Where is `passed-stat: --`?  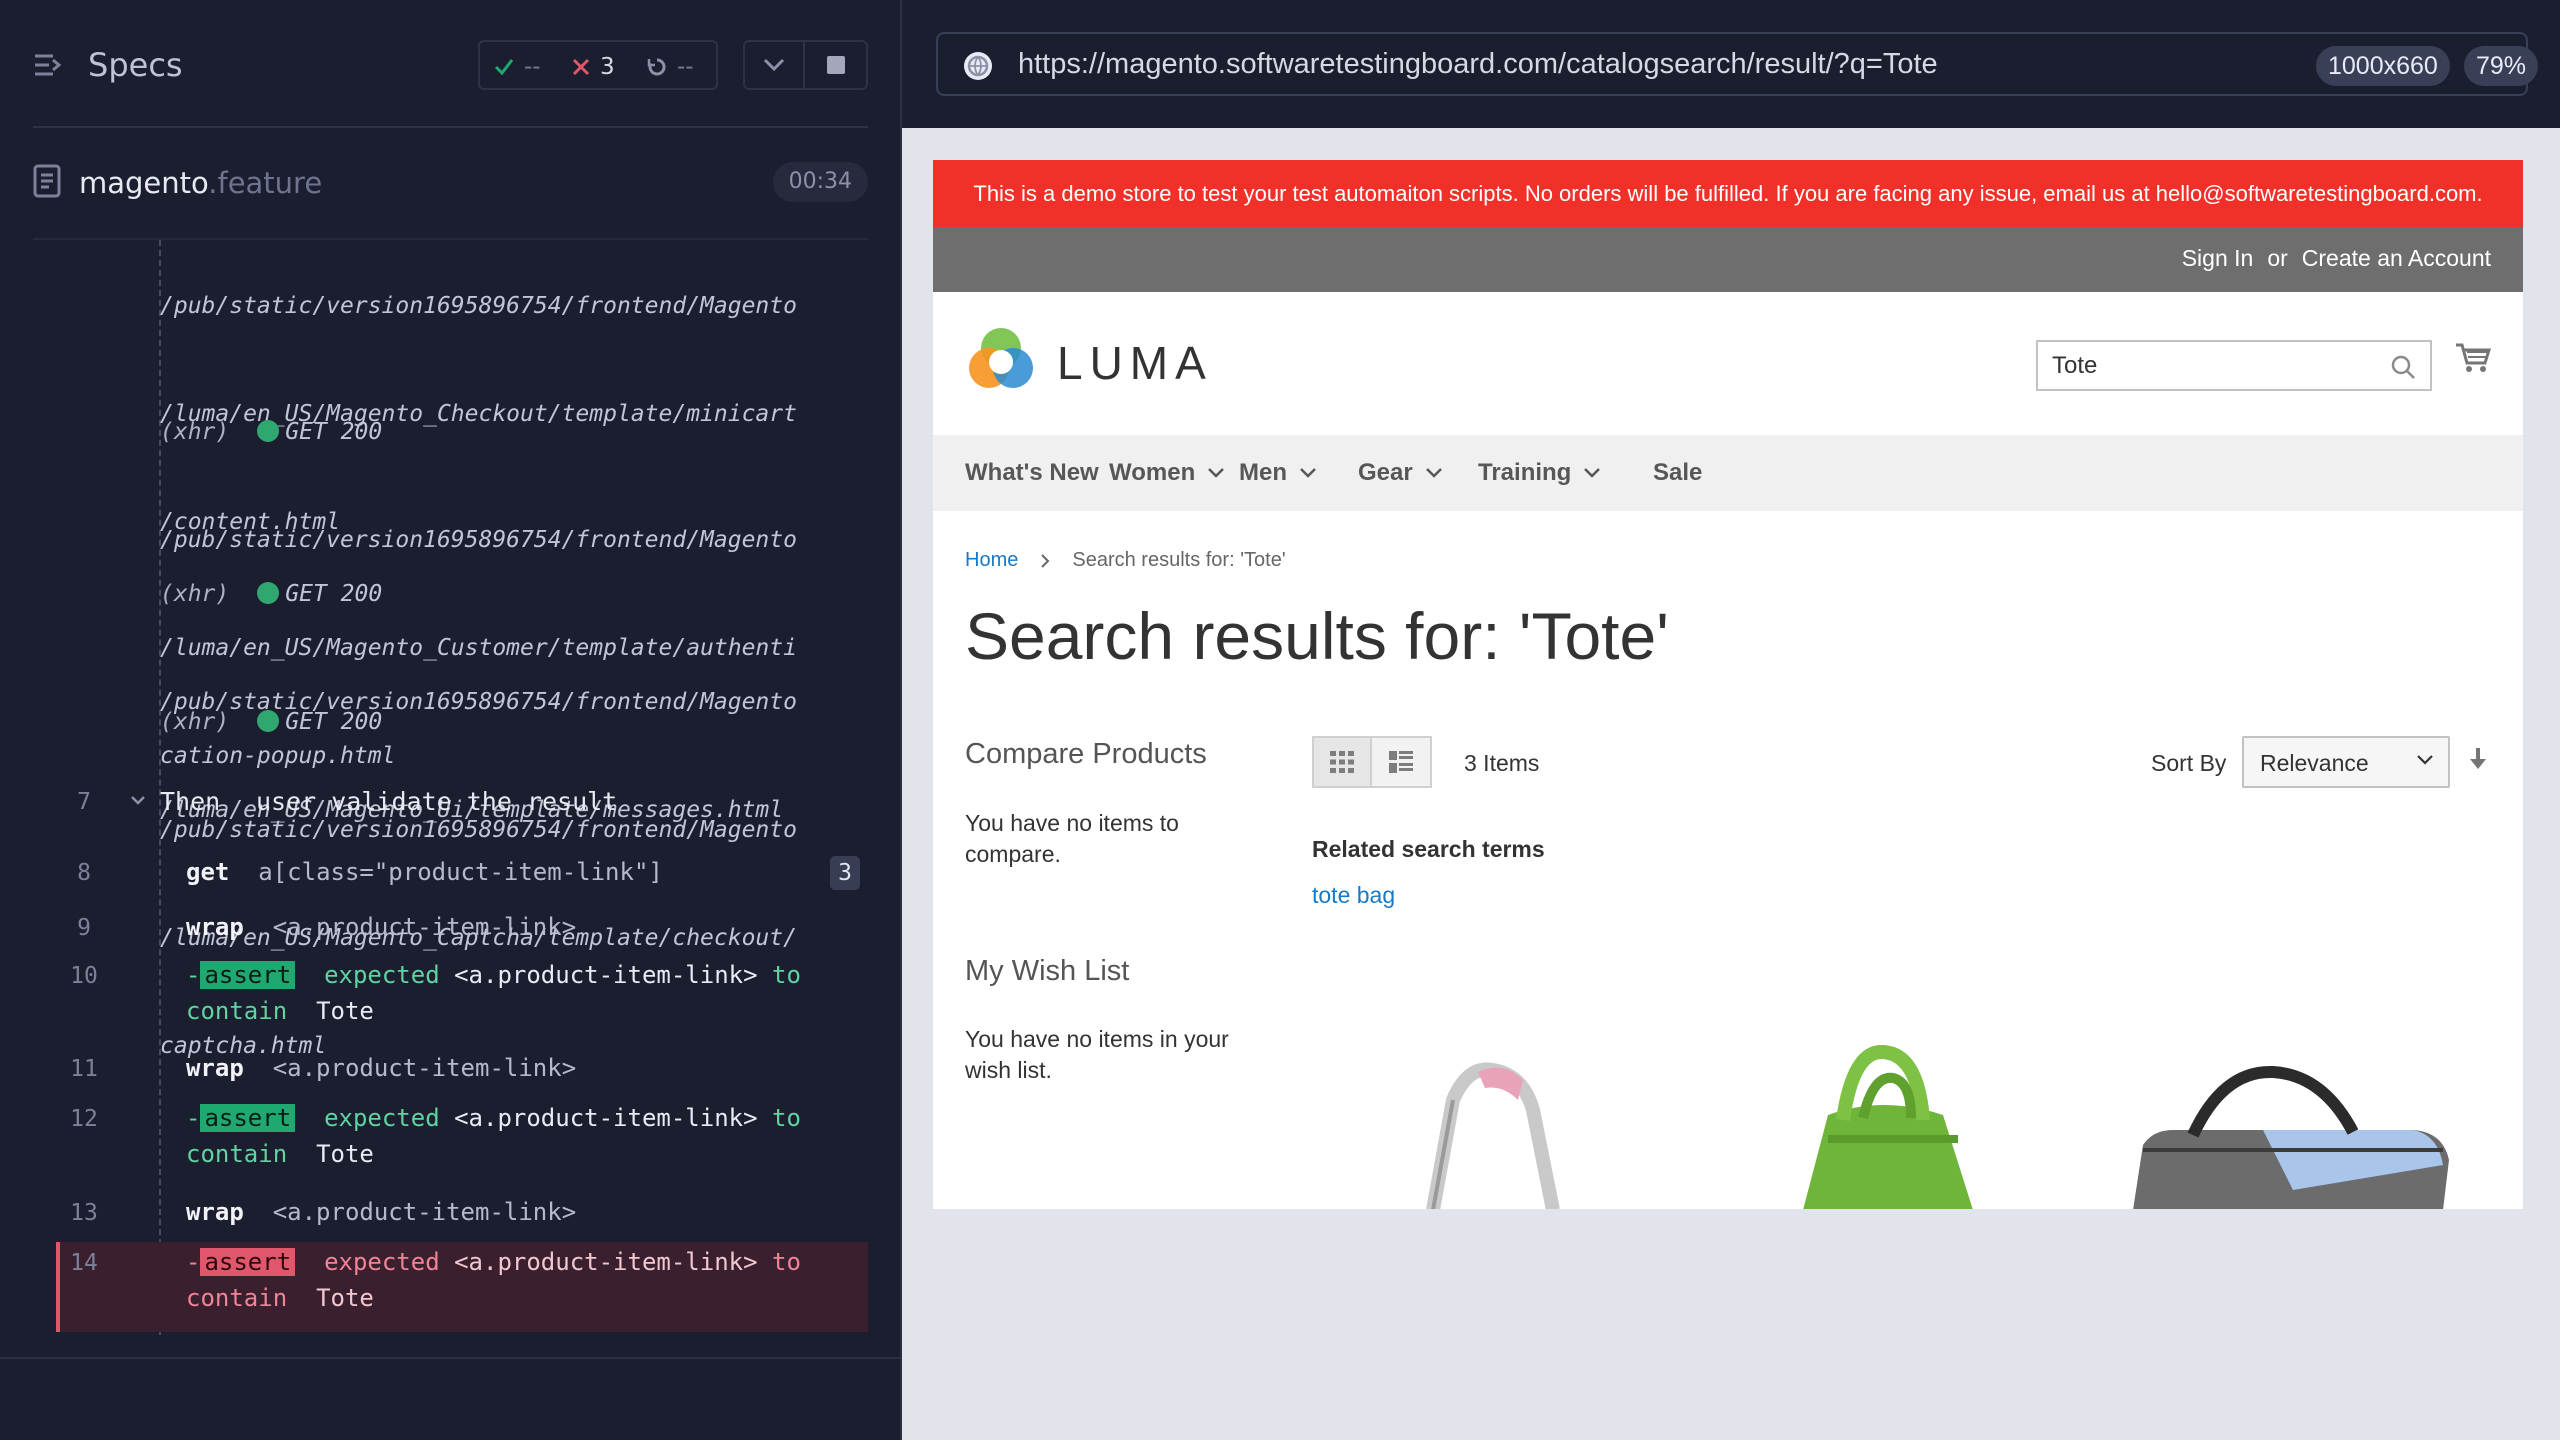 passed-stat: -- is located at coordinates (517, 67).